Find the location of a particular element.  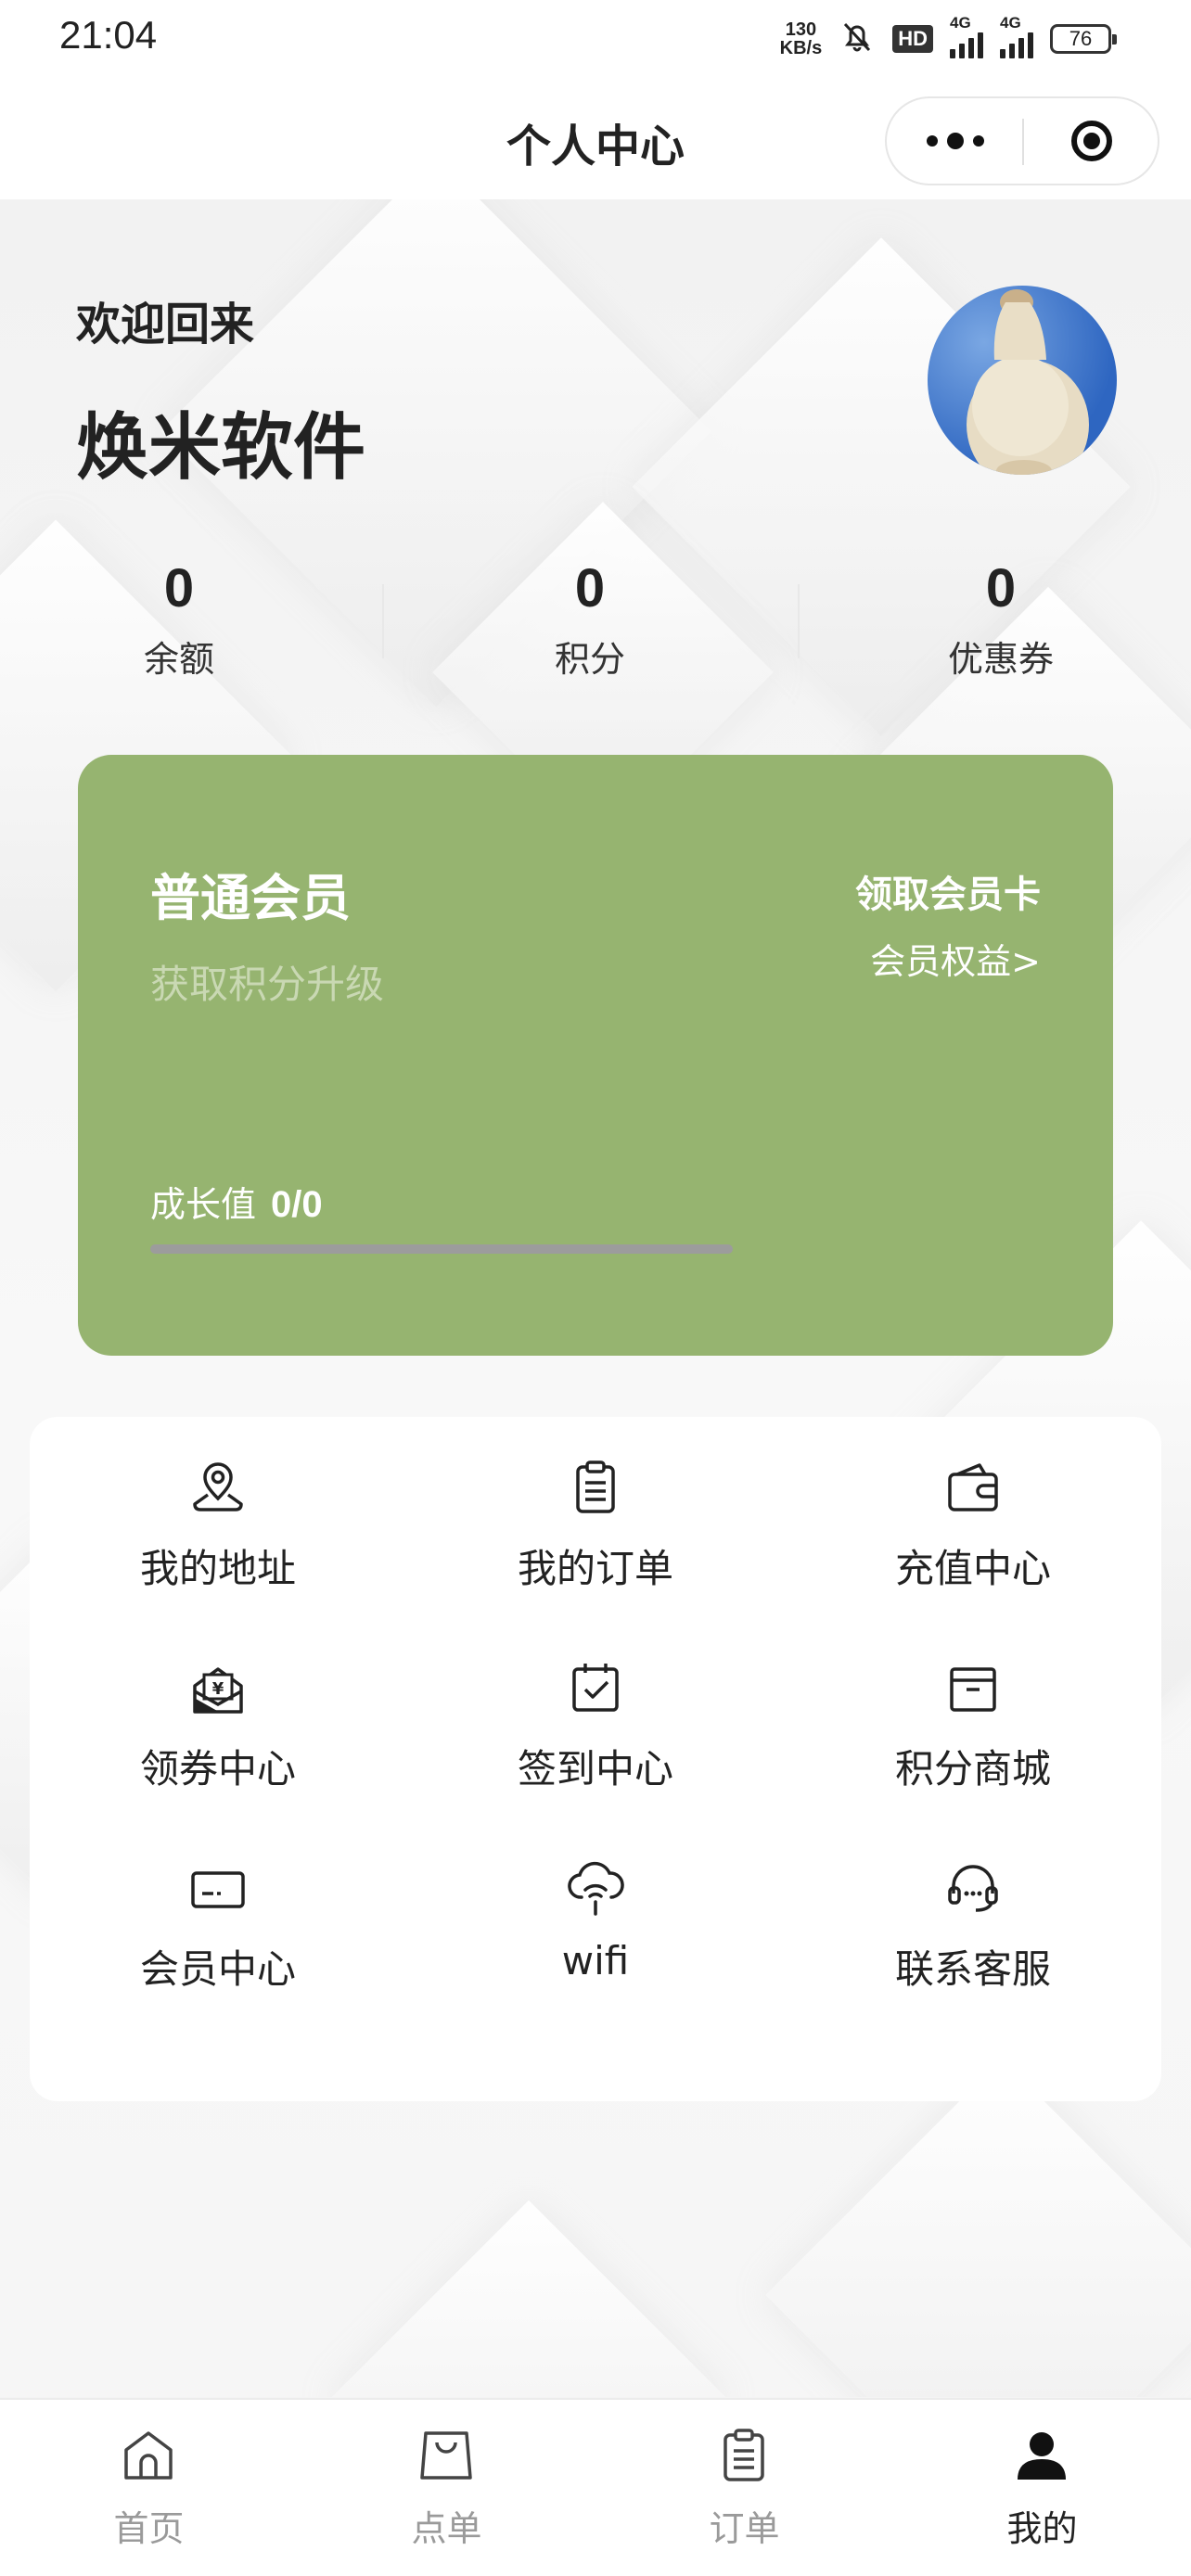

card-icon is located at coordinates (218, 1888).